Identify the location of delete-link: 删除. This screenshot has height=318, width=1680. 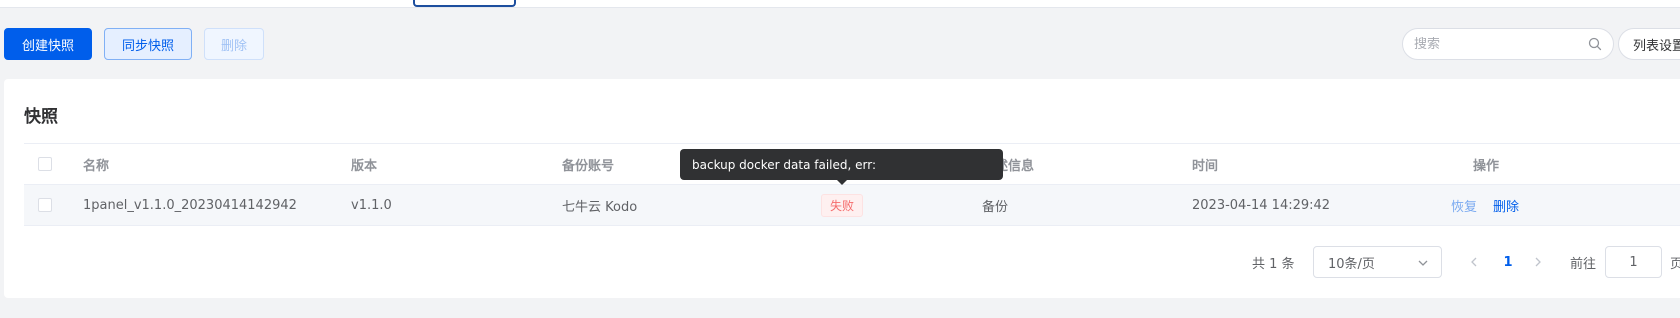
(1506, 205).